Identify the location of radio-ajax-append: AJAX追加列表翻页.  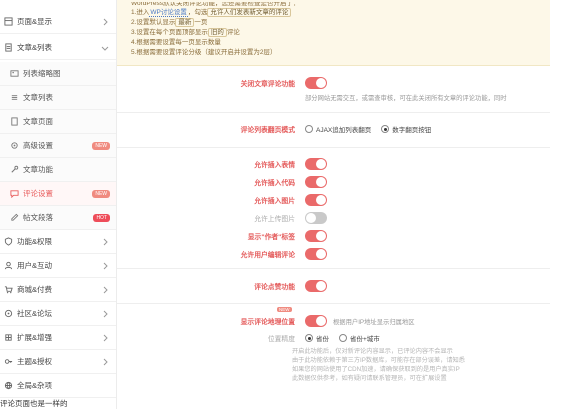
(338, 129).